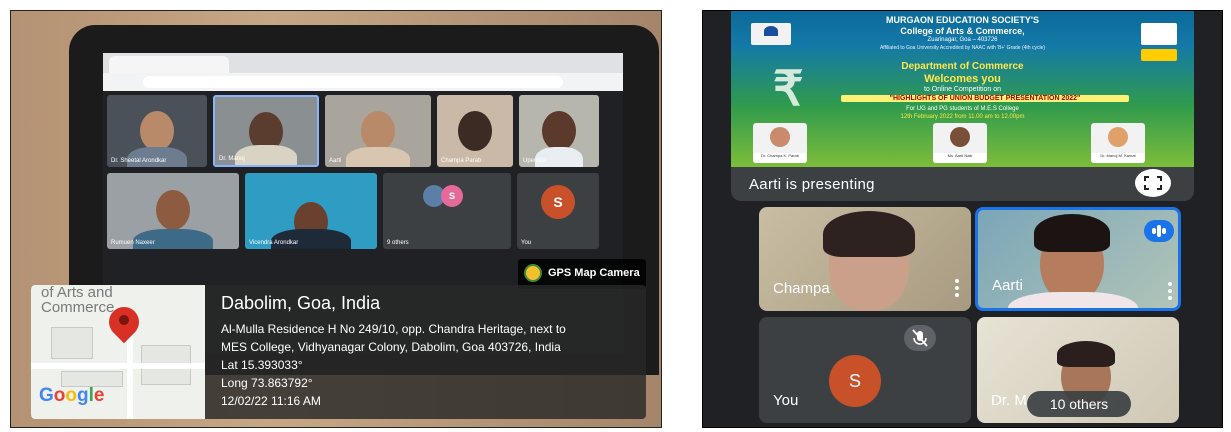 The width and height of the screenshot is (1231, 432). What do you see at coordinates (812, 184) in the screenshot?
I see `presenting-caption: Aarti is presenting` at bounding box center [812, 184].